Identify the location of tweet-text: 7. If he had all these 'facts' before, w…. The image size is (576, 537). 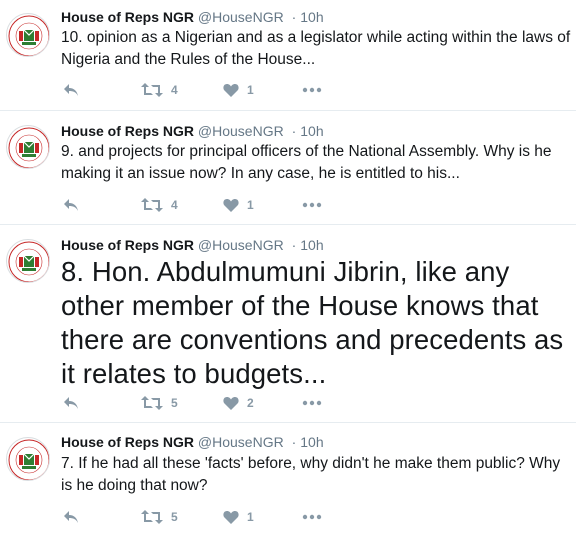
(311, 474).